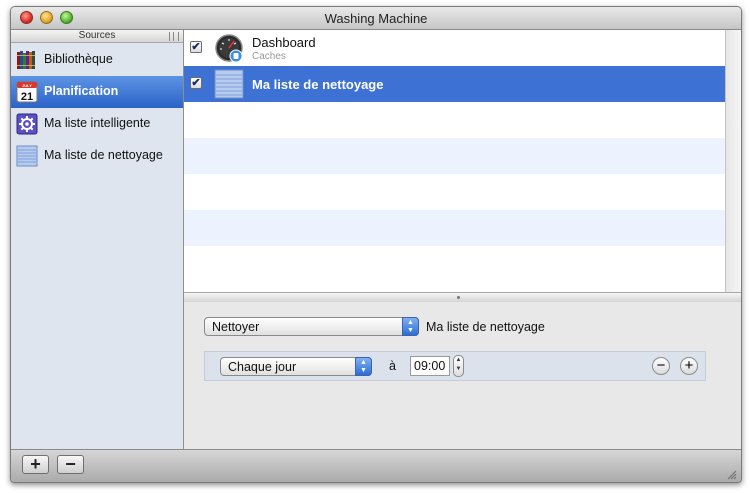  Describe the element at coordinates (318, 84) in the screenshot. I see `row-title: Ma liste de nettoyage` at that location.